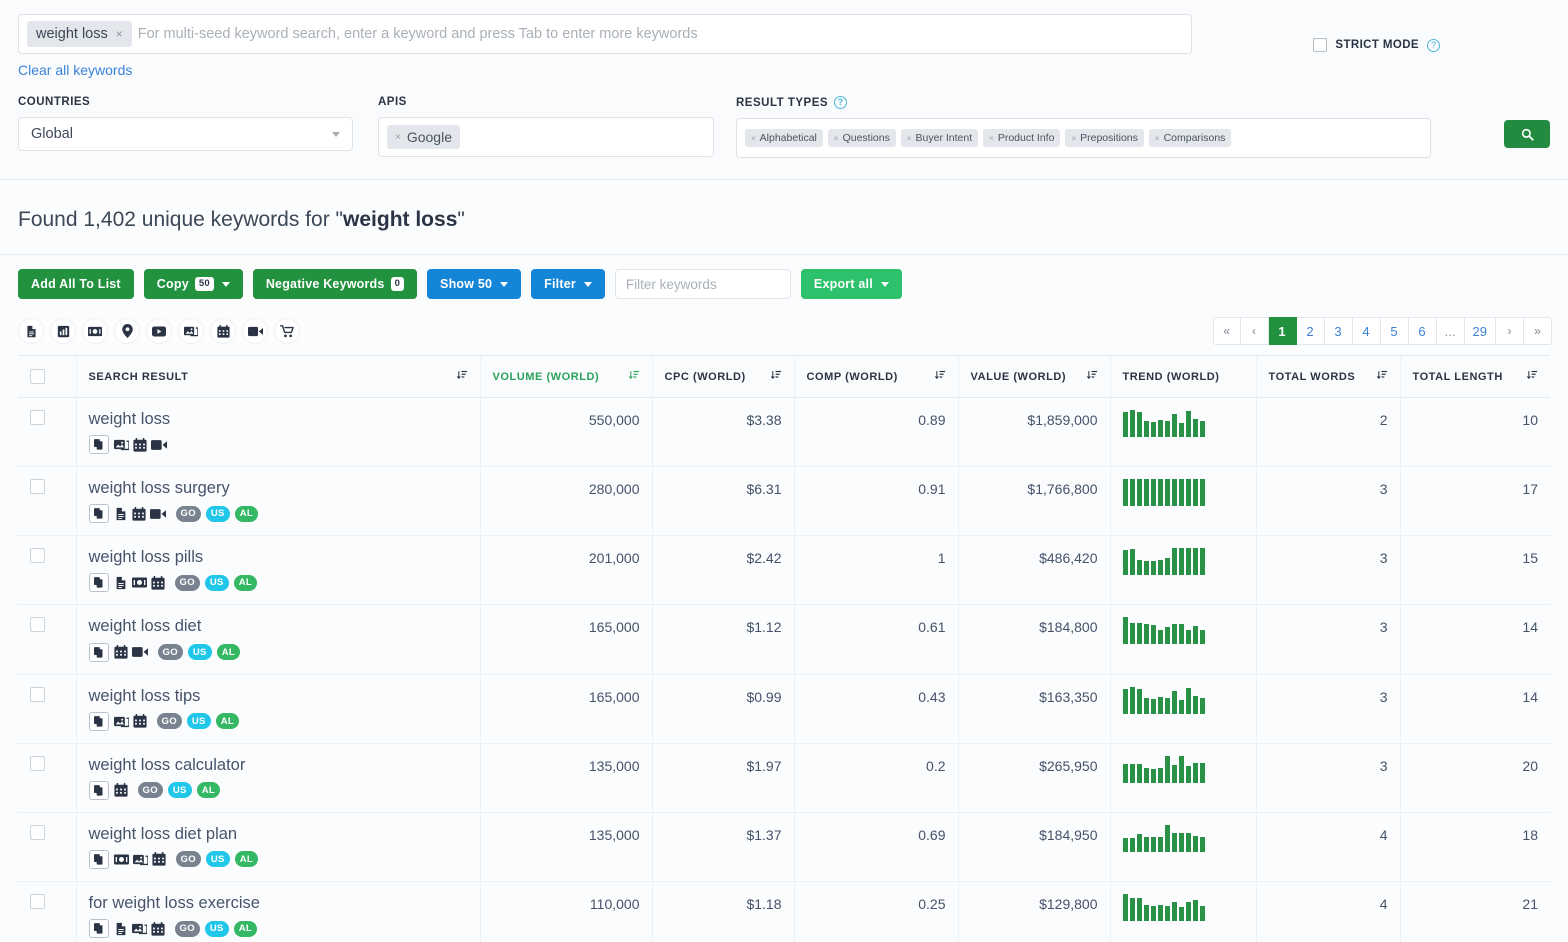 The height and width of the screenshot is (942, 1568). What do you see at coordinates (1338, 331) in the screenshot?
I see `pagination-page-3: 3` at bounding box center [1338, 331].